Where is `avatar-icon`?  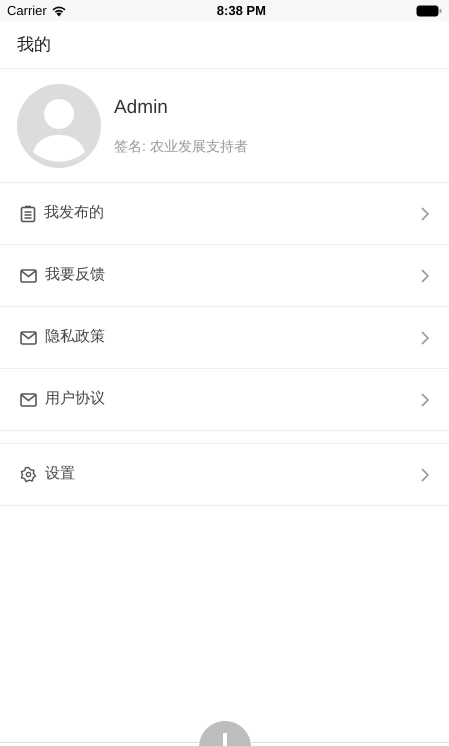
avatar-icon is located at coordinates (59, 126).